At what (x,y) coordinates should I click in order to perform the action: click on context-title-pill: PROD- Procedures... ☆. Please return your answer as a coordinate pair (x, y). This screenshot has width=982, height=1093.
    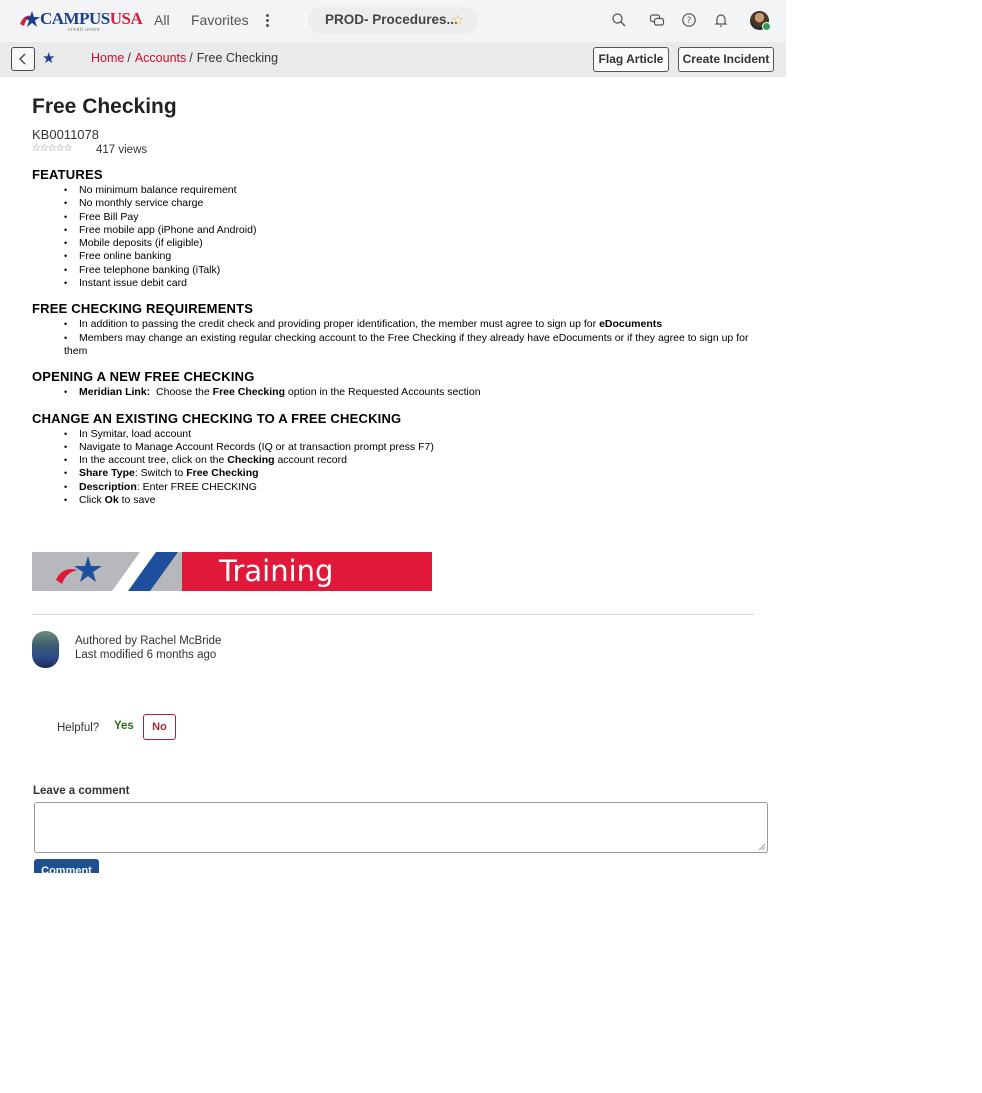
    Looking at the image, I should click on (393, 20).